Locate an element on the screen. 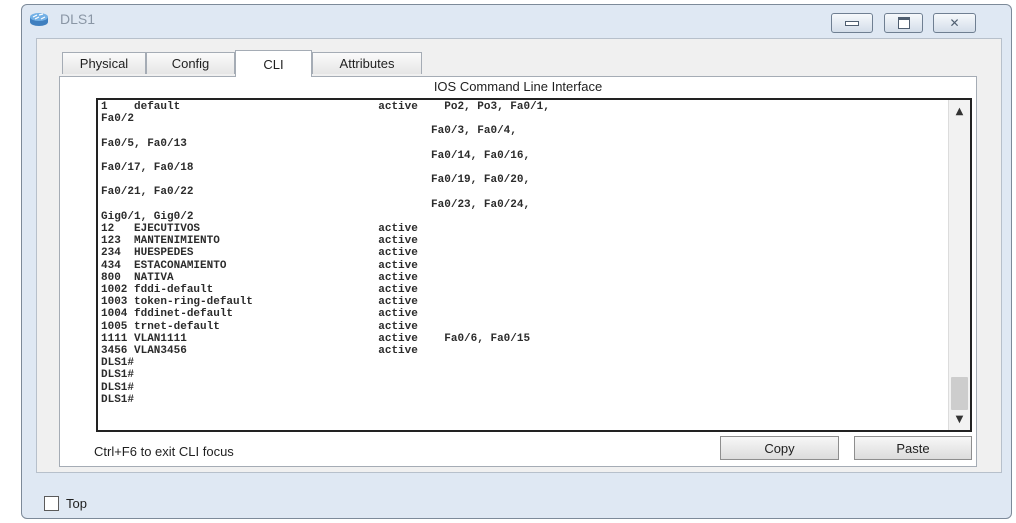 The width and height of the screenshot is (1016, 523). maximize-icon is located at coordinates (903, 23).